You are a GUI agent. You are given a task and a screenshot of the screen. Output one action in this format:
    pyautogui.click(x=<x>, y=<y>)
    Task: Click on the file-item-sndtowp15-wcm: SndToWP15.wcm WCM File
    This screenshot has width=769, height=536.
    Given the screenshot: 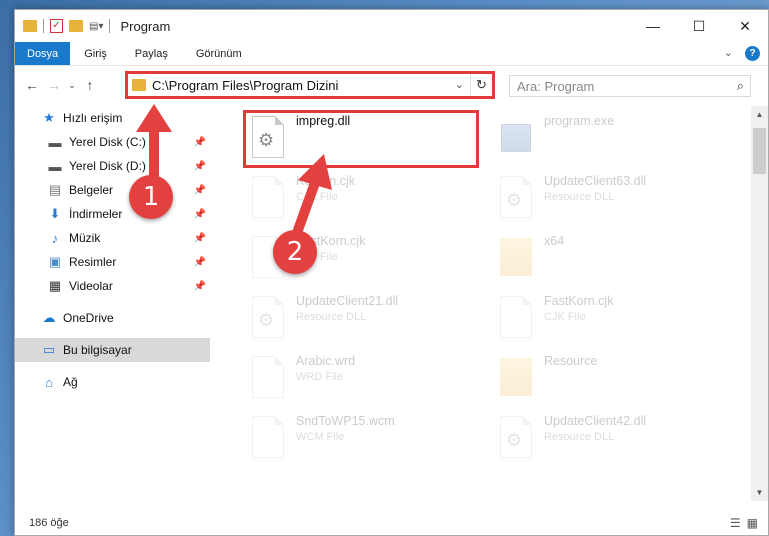 What is the action you would take?
    pyautogui.click(x=370, y=440)
    